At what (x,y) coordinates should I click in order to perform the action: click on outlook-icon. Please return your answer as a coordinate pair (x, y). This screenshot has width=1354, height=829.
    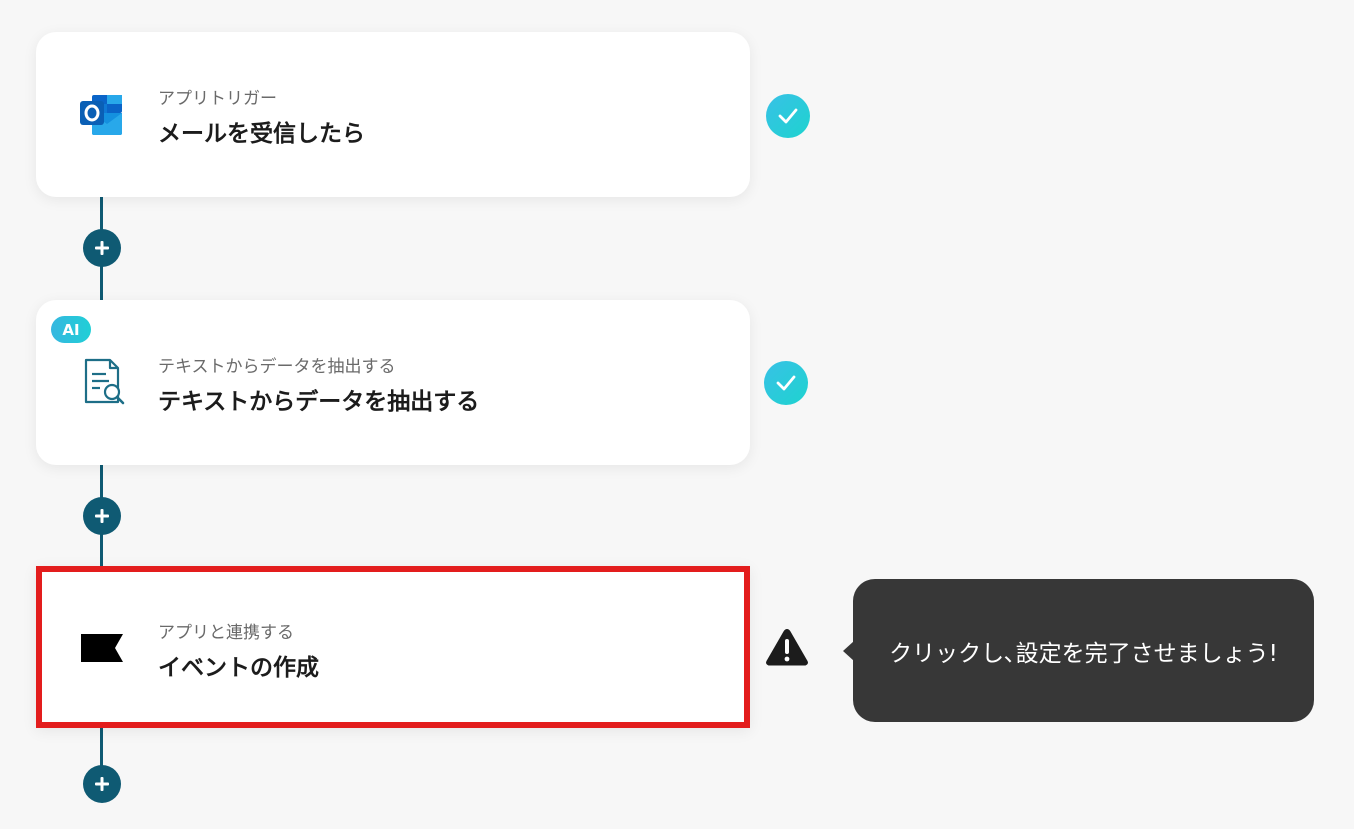
    Looking at the image, I should click on (102, 114).